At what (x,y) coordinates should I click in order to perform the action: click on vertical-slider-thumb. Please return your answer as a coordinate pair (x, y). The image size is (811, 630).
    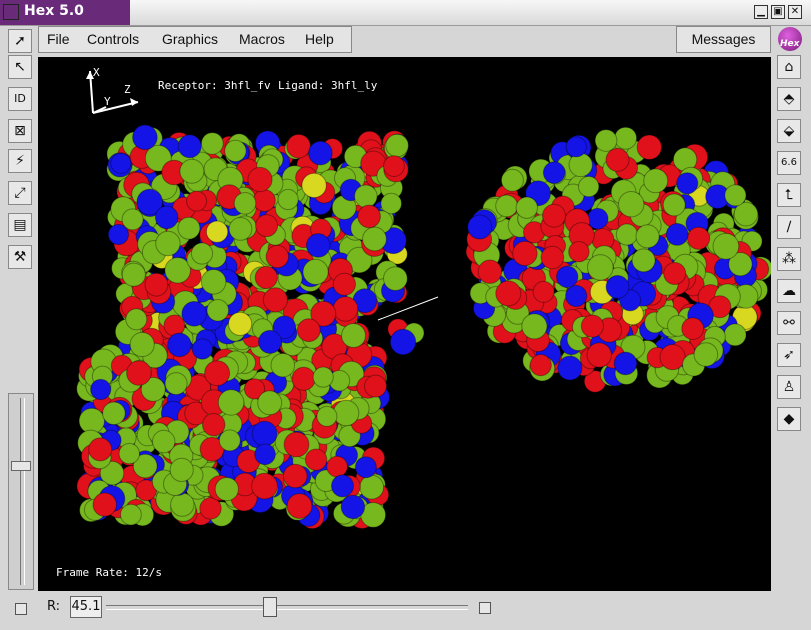
    Looking at the image, I should click on (21, 466).